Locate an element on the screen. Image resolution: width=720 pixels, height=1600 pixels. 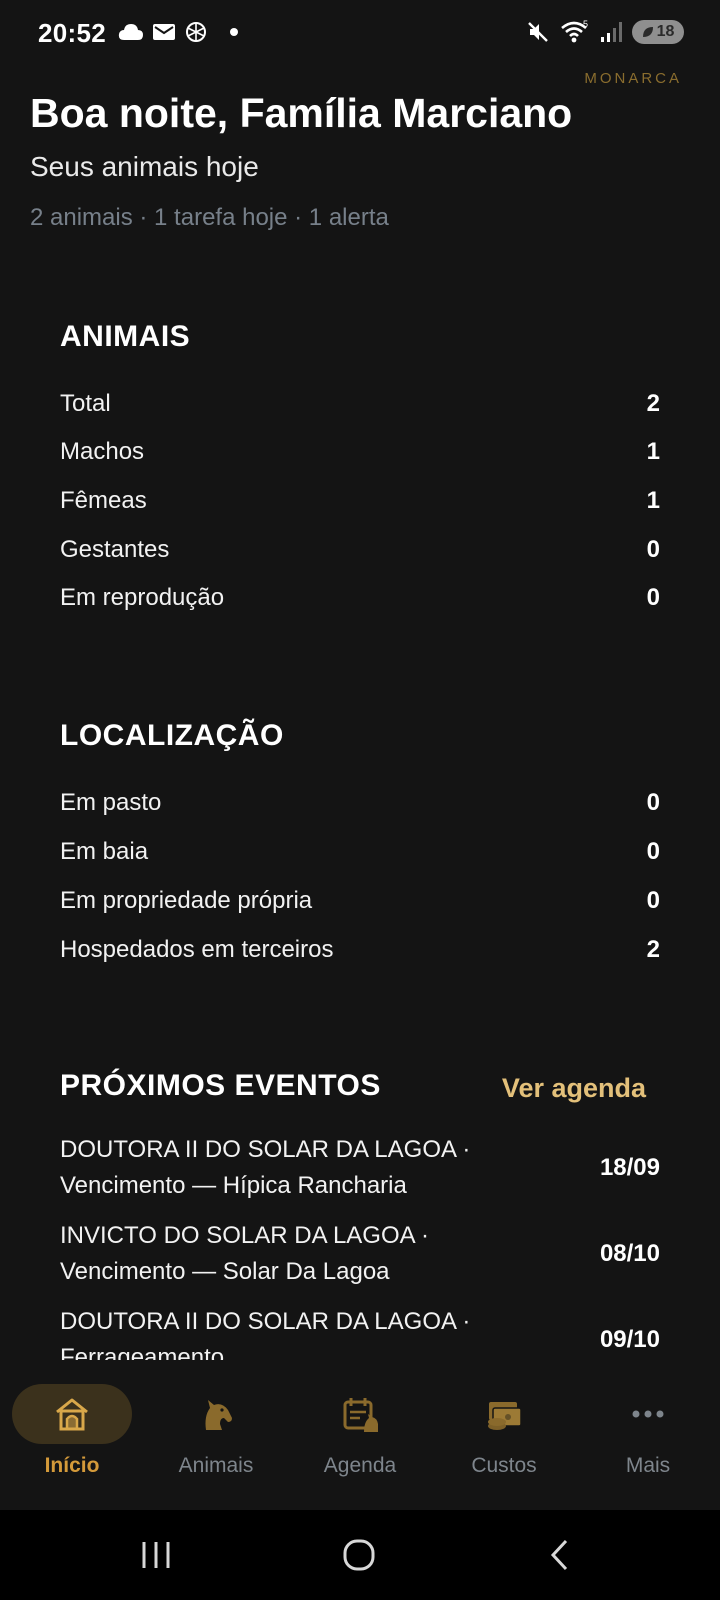
home-circle-icon is located at coordinates (359, 1555).